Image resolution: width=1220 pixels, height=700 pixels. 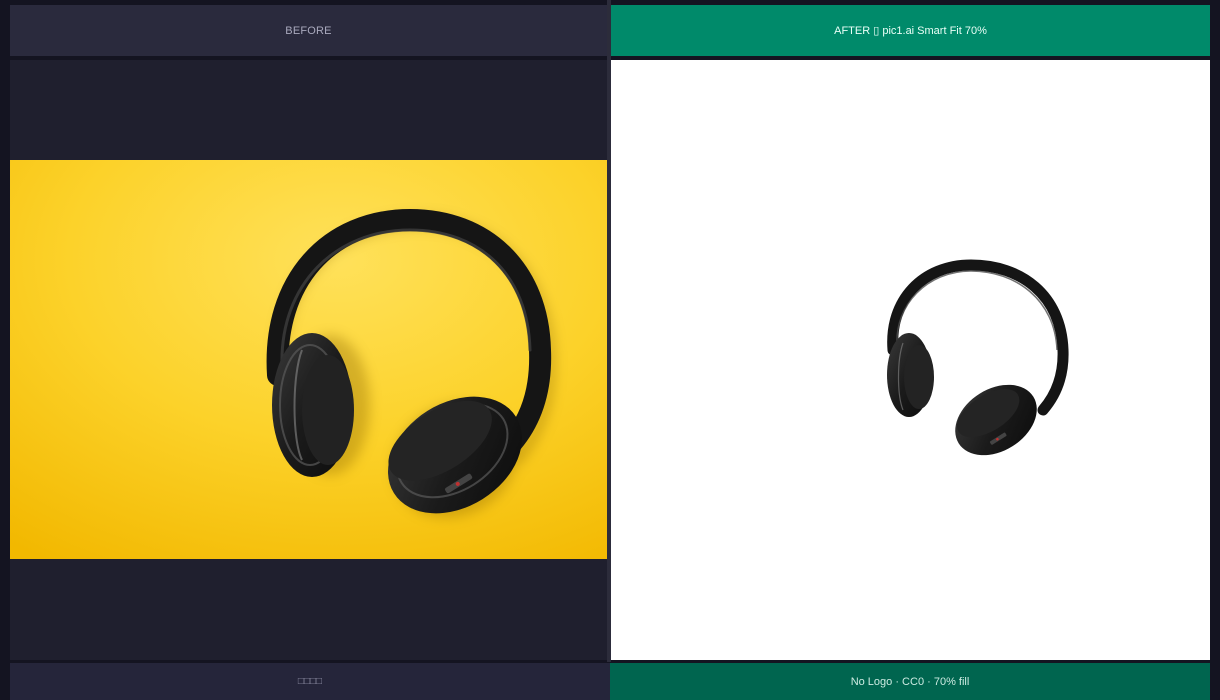 I want to click on before-footer: □□□□, so click(x=310, y=681).